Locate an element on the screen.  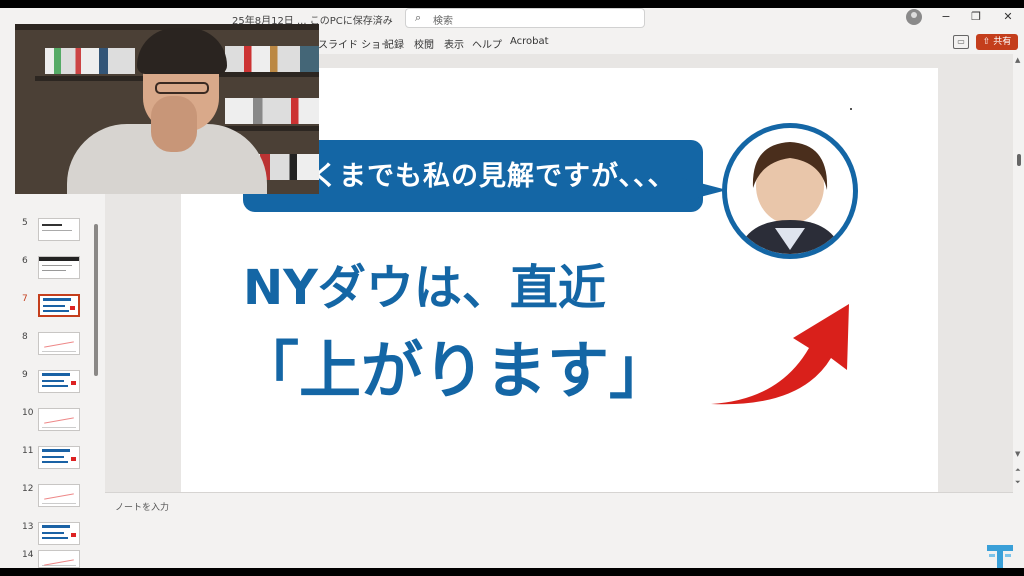
share-button: ⇧ 共有 is located at coordinates (997, 42).